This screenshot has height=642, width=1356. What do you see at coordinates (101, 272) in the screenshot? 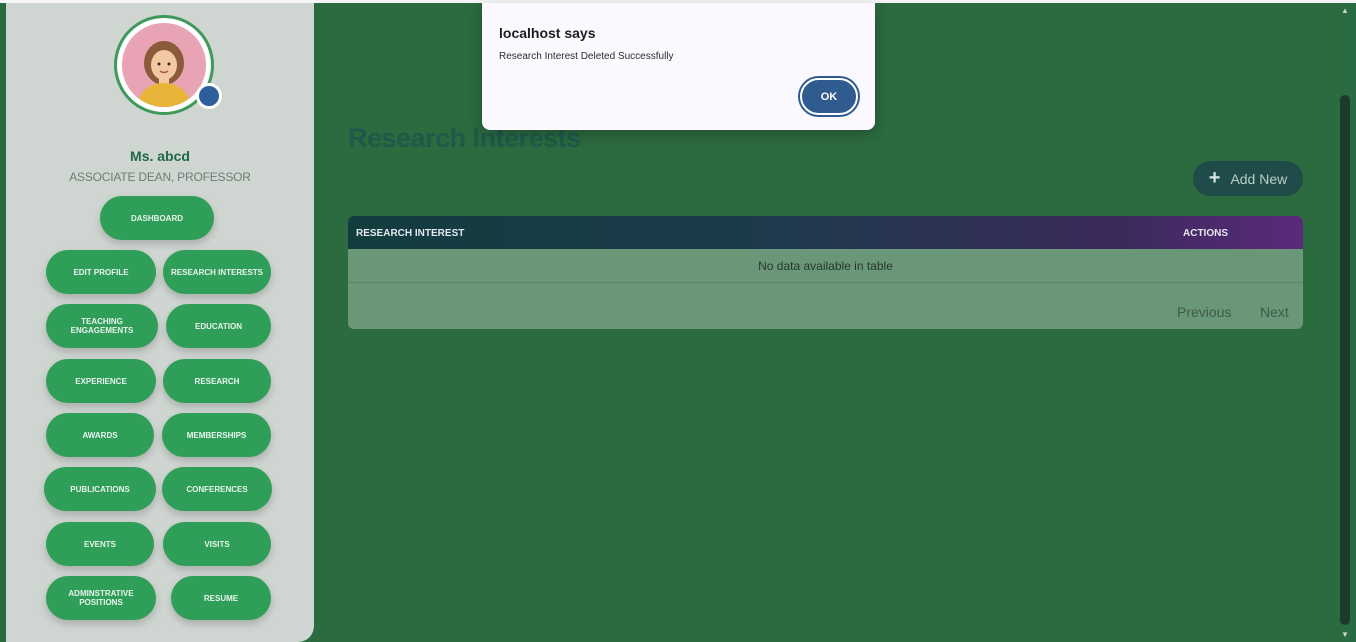
I see `nav-edit-profile: EDIT PROFILE` at bounding box center [101, 272].